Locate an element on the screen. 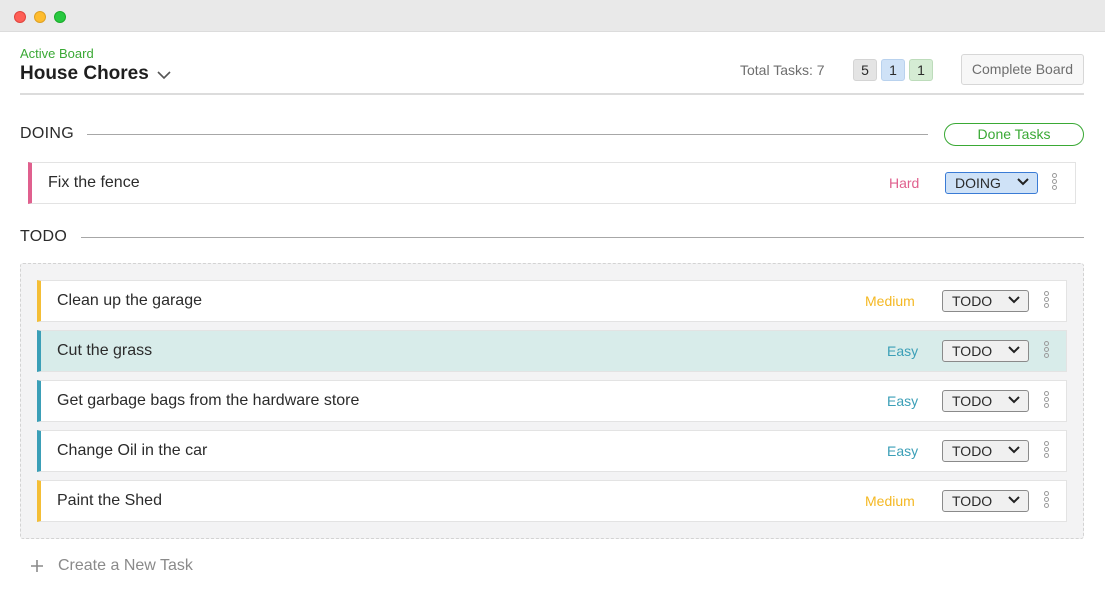 The image size is (1105, 596). task-name: Clean up the garage is located at coordinates (129, 300).